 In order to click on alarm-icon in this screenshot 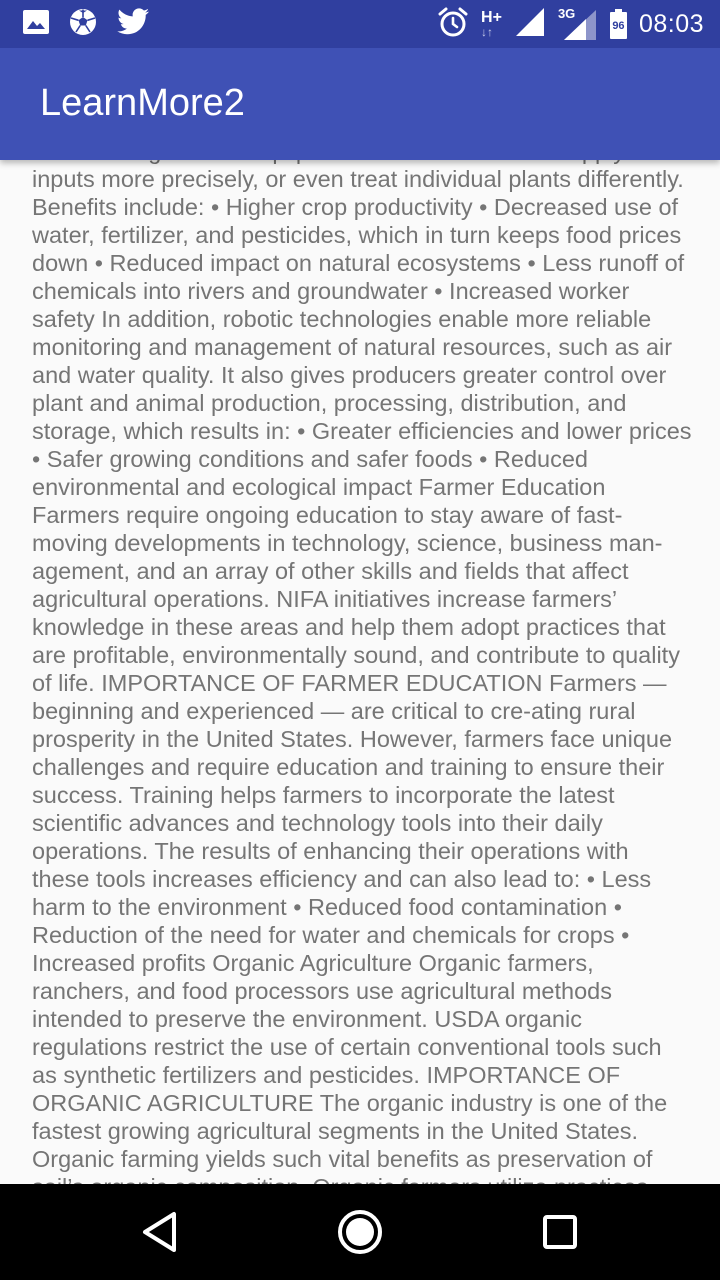, I will do `click(453, 24)`.